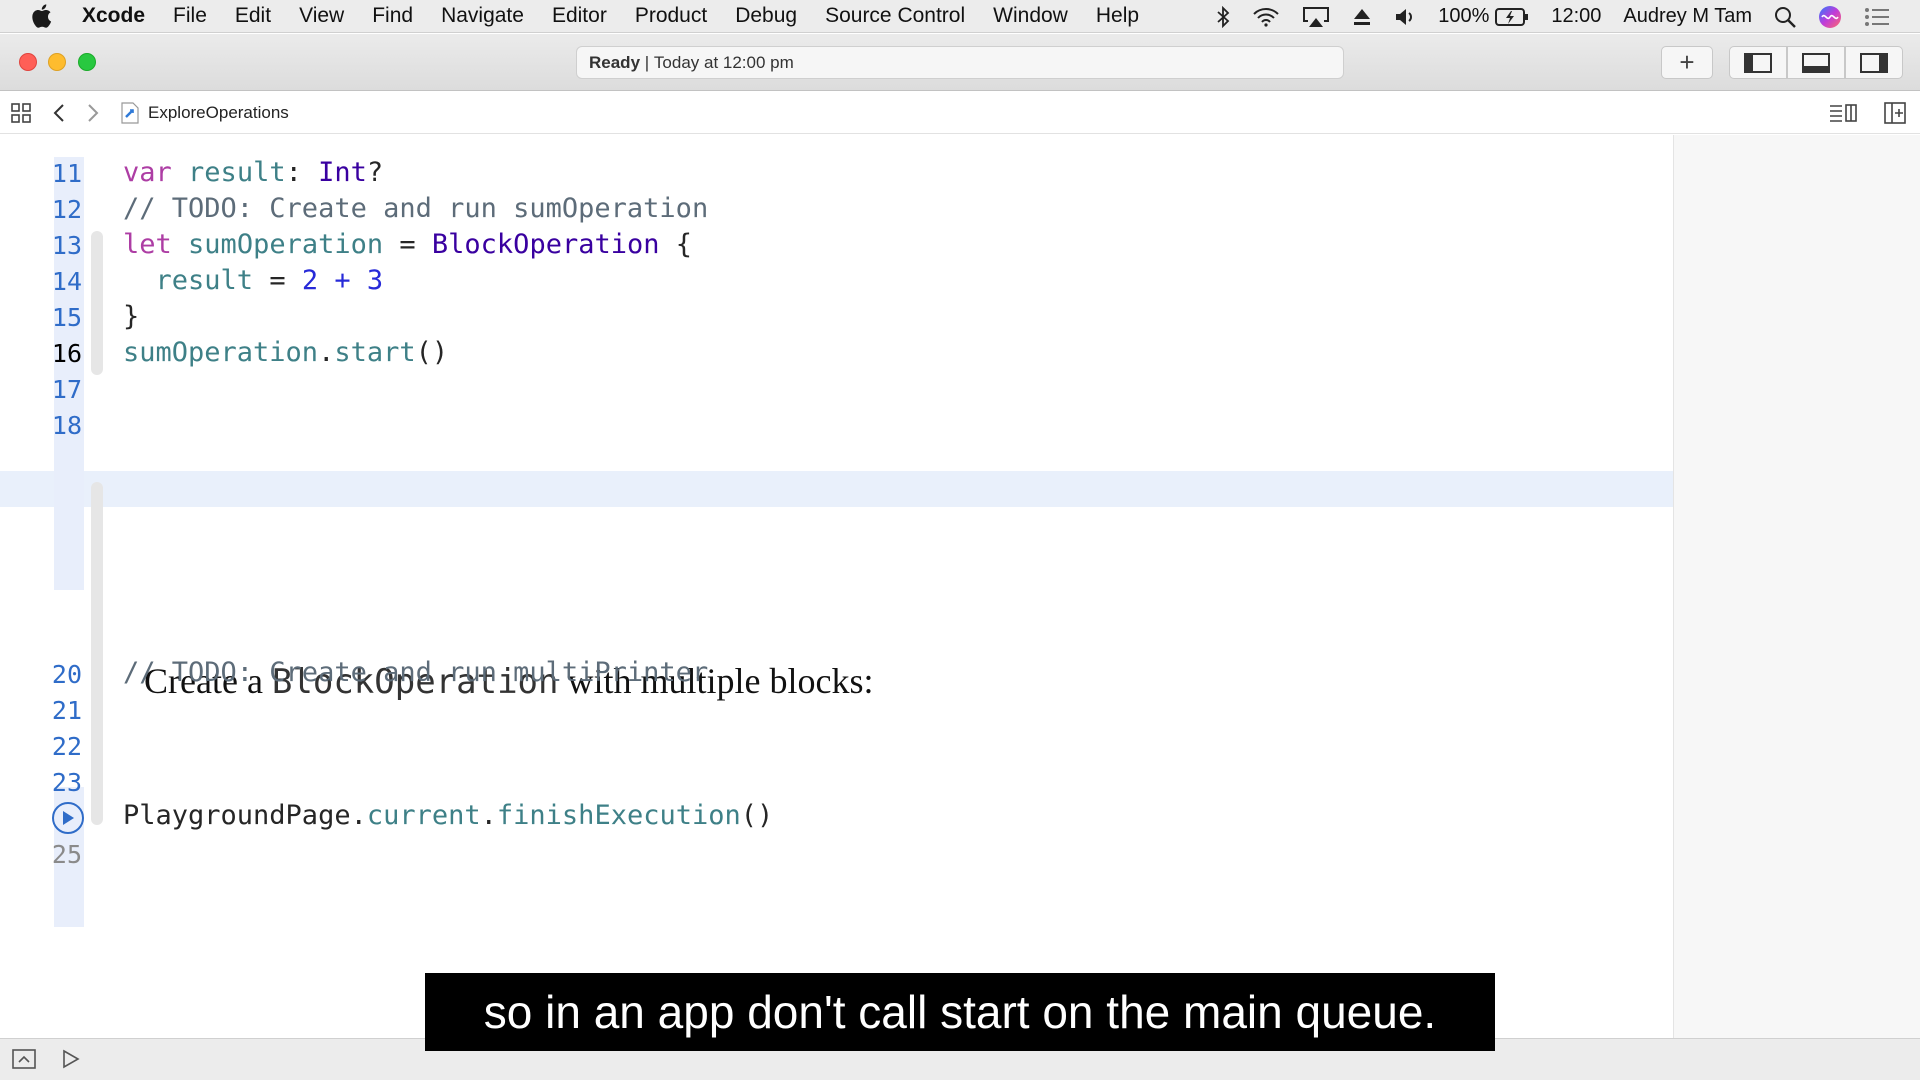  What do you see at coordinates (392, 16) in the screenshot?
I see `menu-find: Find` at bounding box center [392, 16].